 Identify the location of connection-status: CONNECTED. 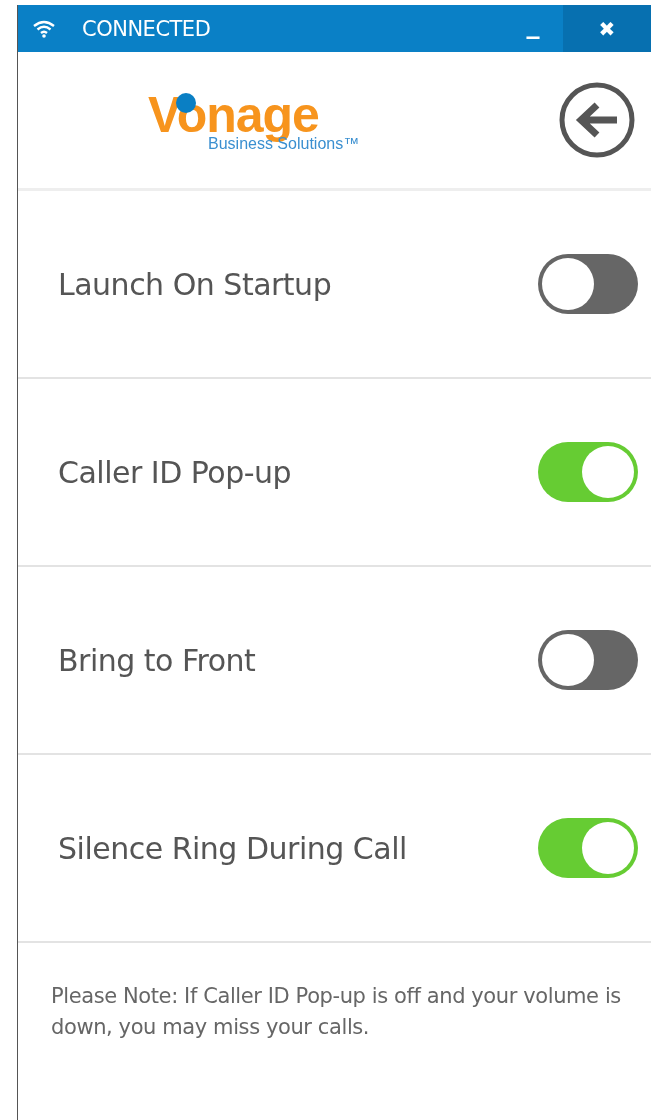
(146, 28).